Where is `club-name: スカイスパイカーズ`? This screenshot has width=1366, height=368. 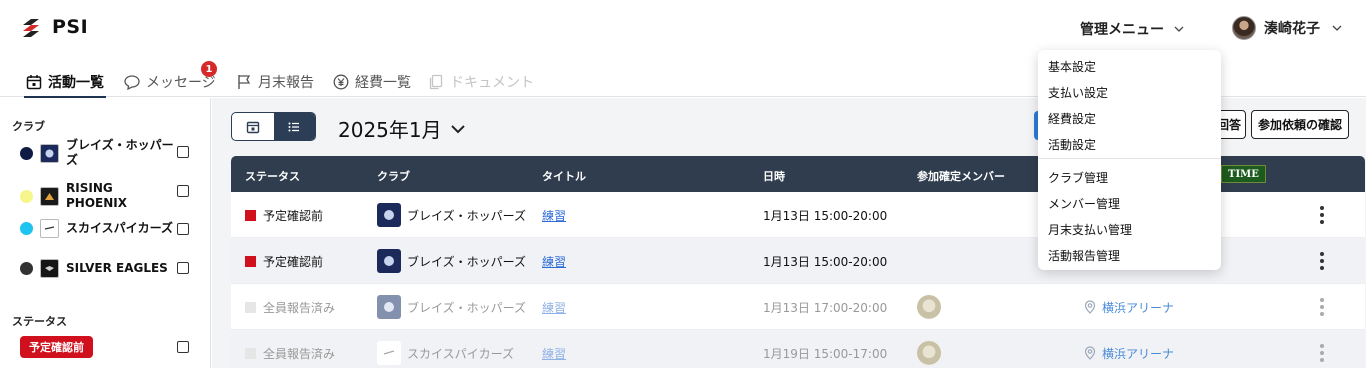 club-name: スカイスパイカーズ is located at coordinates (120, 228).